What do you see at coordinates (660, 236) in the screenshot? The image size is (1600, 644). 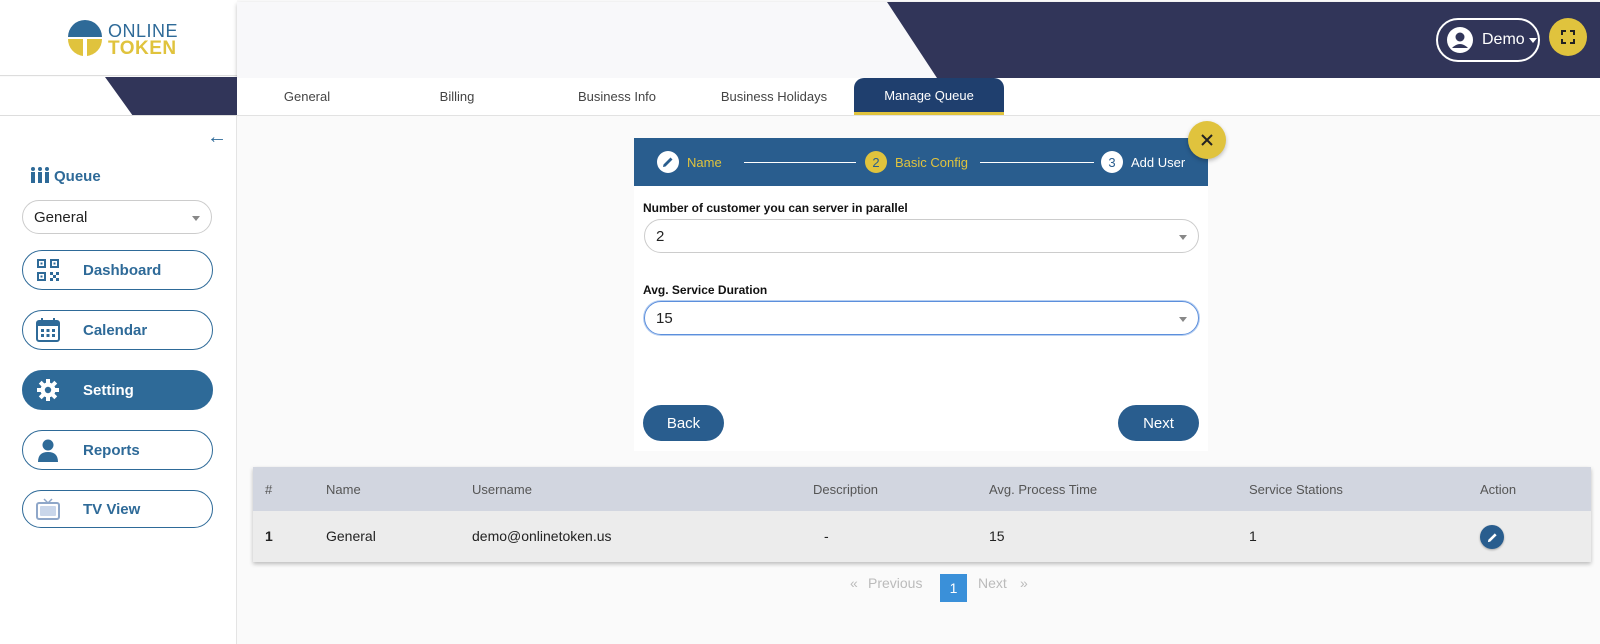 I see `parallel-select-value: 2` at bounding box center [660, 236].